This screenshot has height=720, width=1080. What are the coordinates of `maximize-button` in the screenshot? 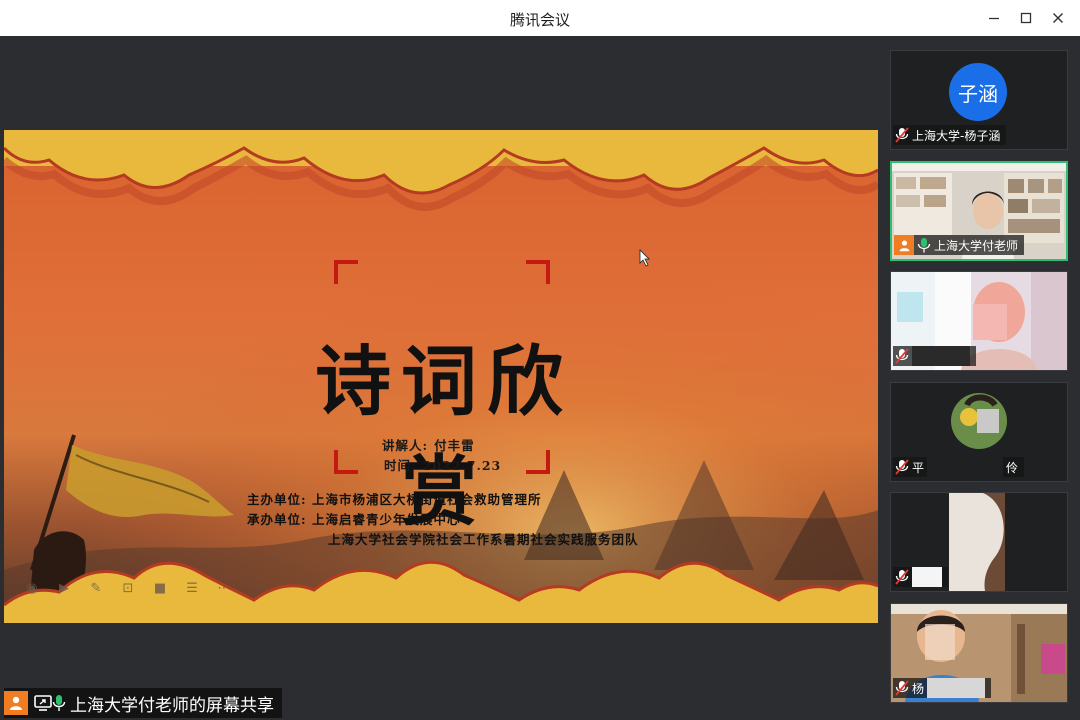 It's located at (1026, 18).